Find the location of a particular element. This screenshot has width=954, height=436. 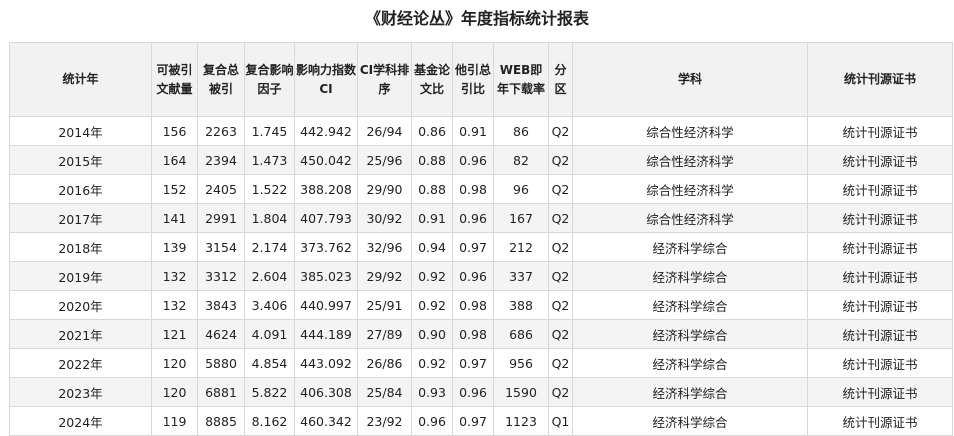

cell-ci-rank: 29/92 is located at coordinates (384, 276).